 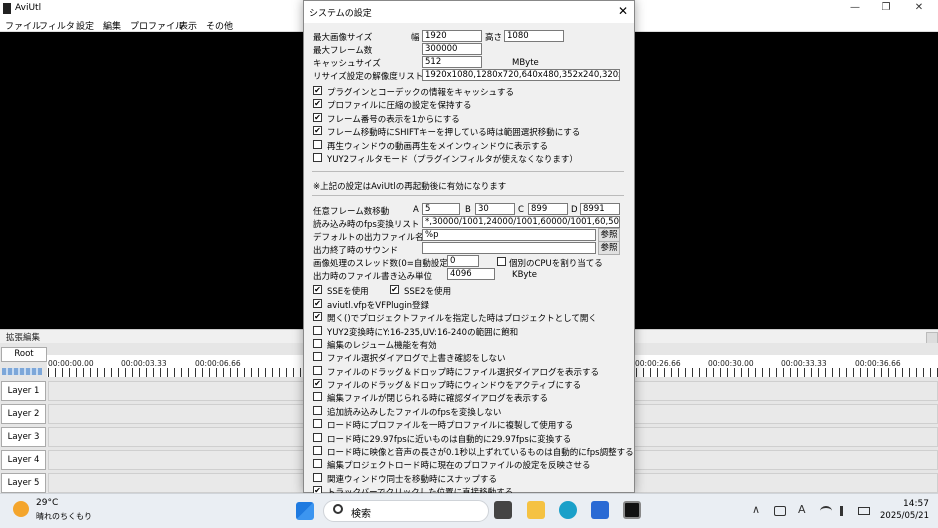 I want to click on setting-checkbox-label: 関連ウィンドウ同士を移動時にスナップする, so click(x=412, y=479).